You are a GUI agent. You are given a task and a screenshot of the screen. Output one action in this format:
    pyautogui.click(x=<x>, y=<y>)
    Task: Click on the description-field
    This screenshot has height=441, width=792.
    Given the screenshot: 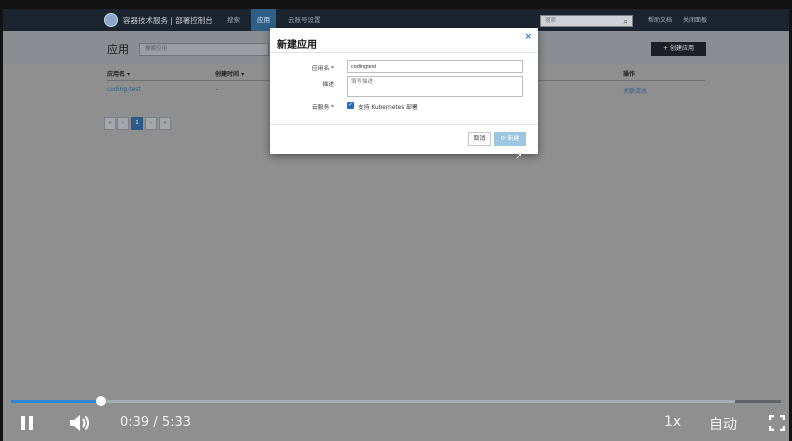 What is the action you would take?
    pyautogui.click(x=435, y=86)
    